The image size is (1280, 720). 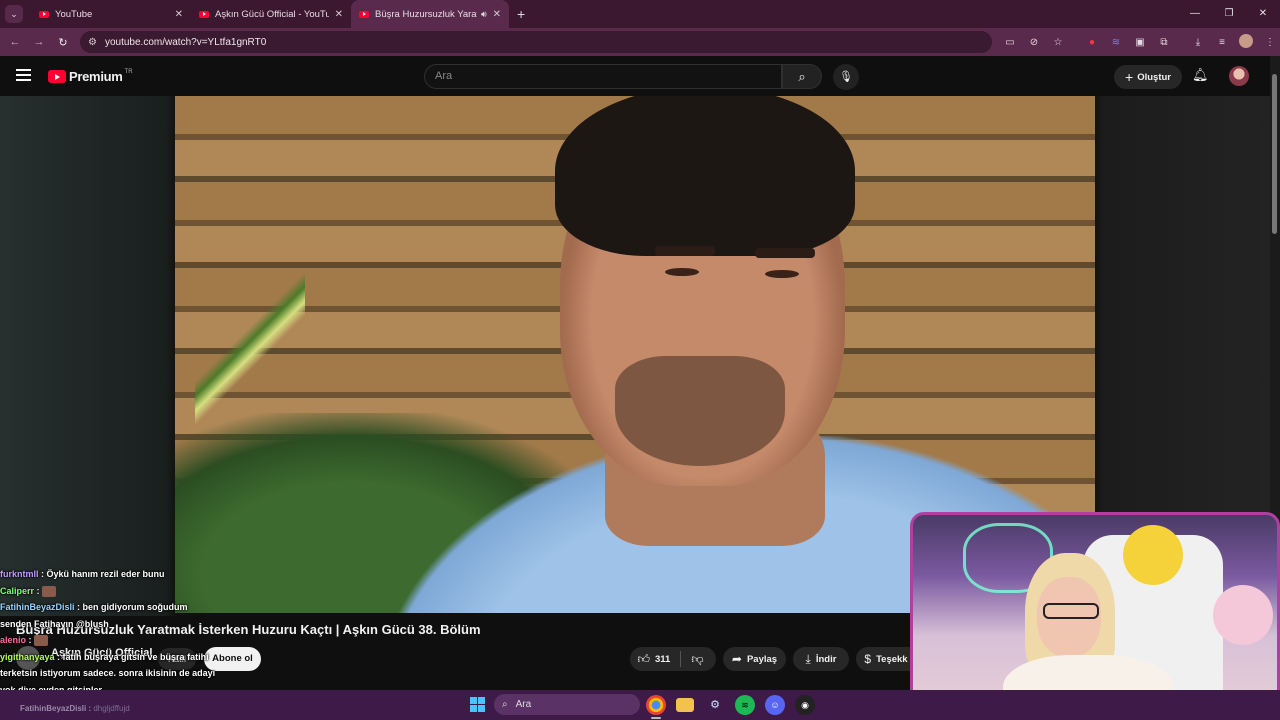 I want to click on chat-text: fatih büşraya gitsin ve büşra fatihi, so click(x=135, y=656).